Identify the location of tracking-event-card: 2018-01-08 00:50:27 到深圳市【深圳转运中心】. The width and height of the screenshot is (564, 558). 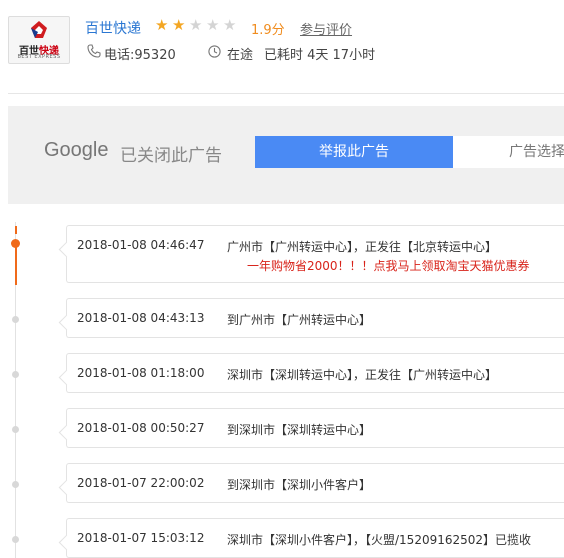
(315, 428).